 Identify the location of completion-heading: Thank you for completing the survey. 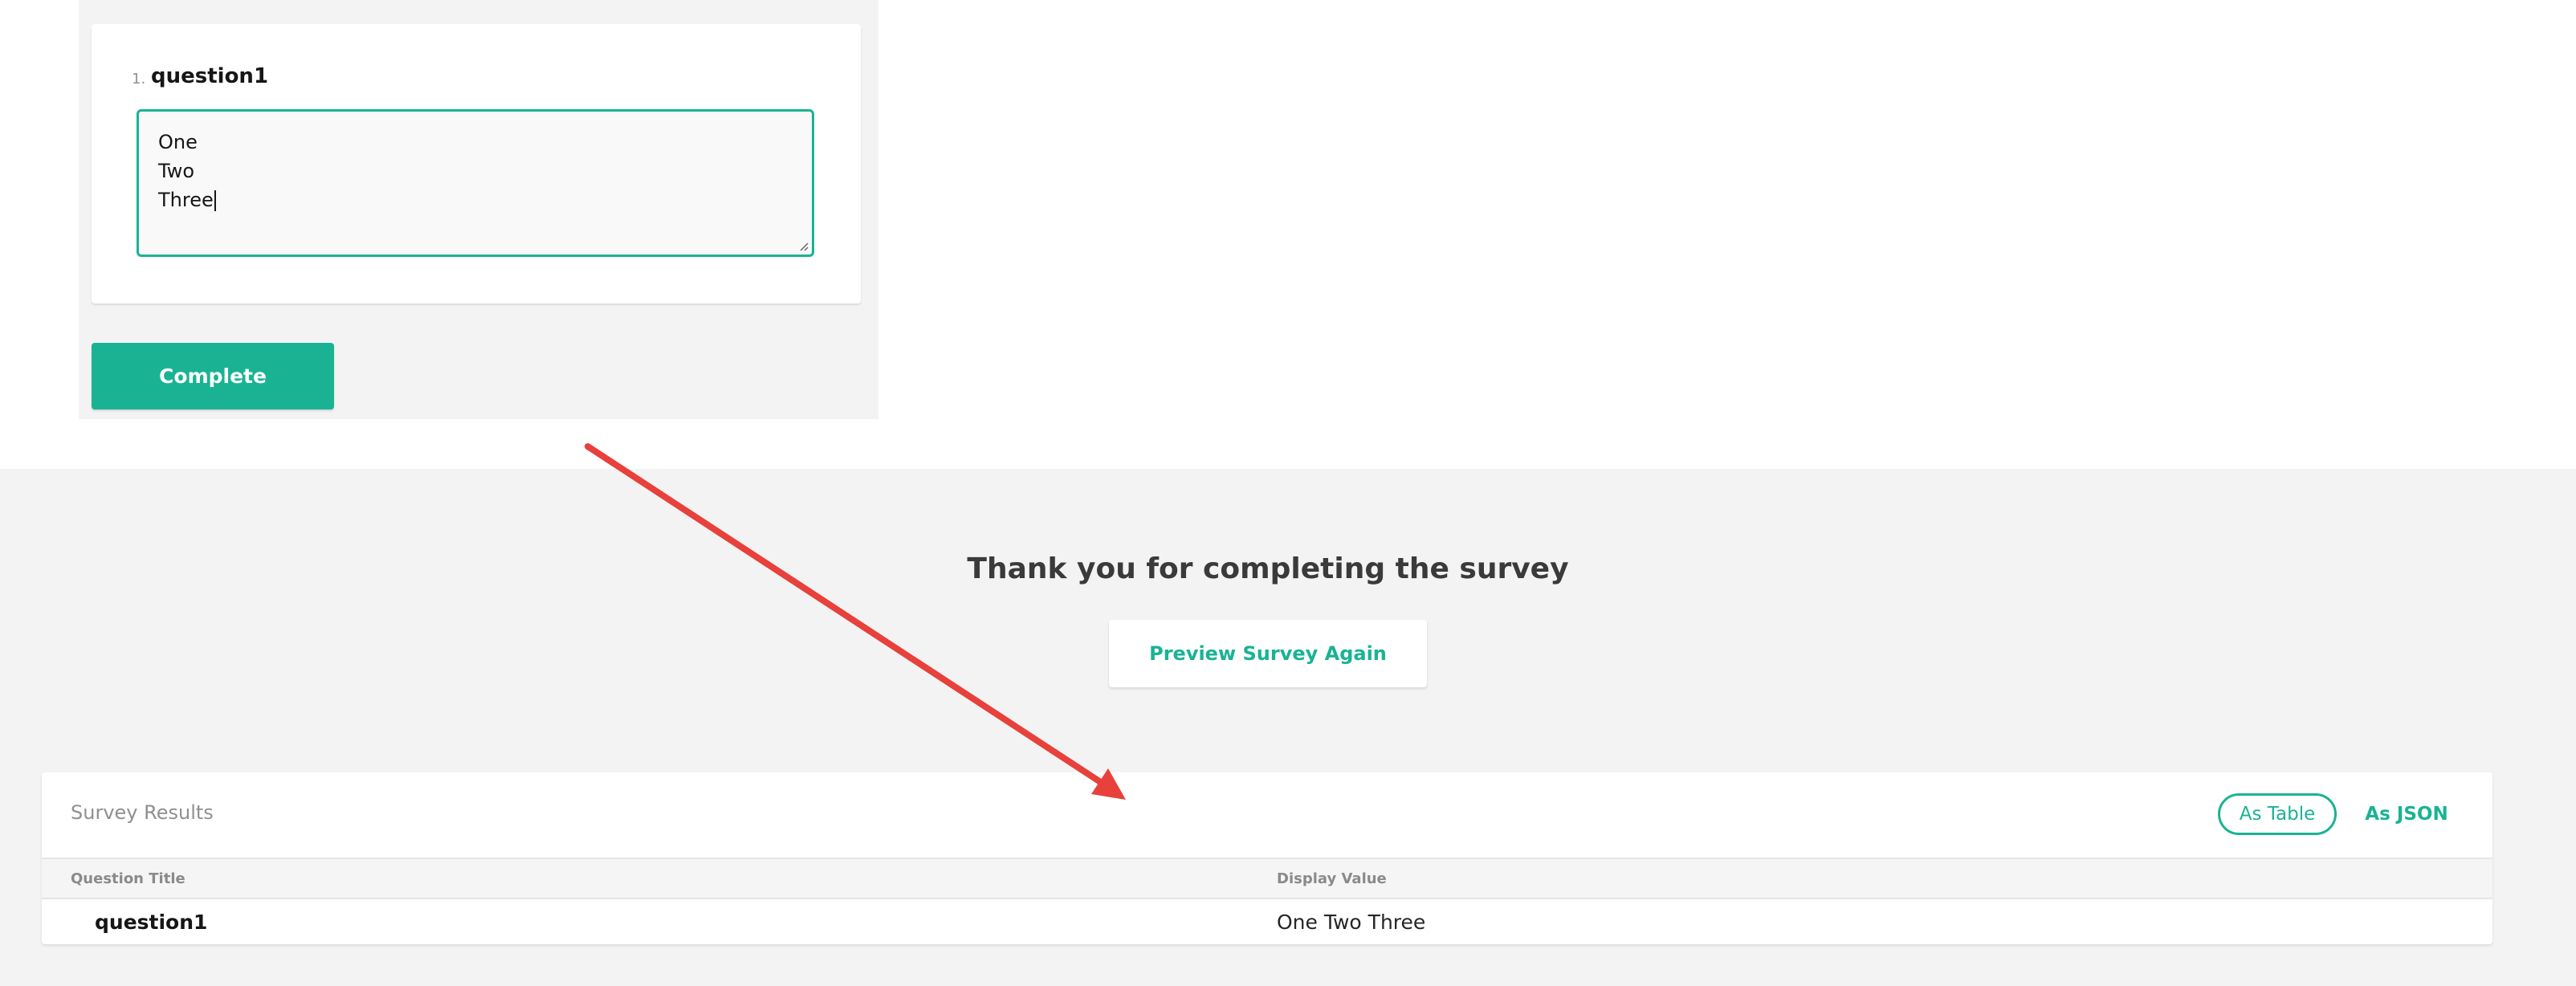
(1268, 568).